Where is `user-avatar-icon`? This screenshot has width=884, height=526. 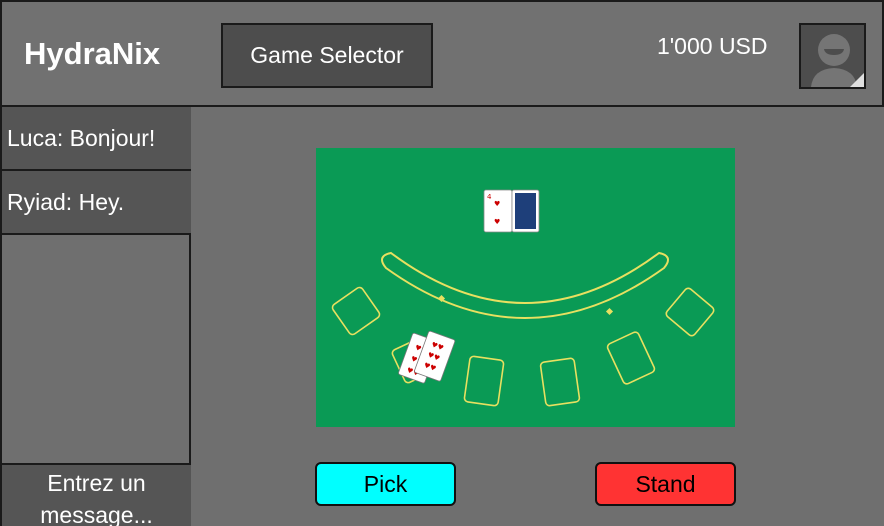
user-avatar-icon is located at coordinates (837, 60).